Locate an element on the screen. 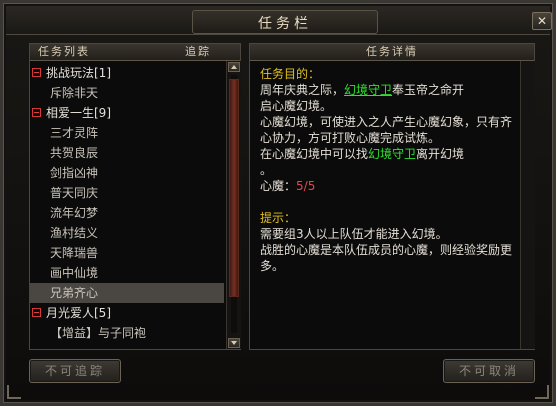  progress-label: 心魔： is located at coordinates (278, 186).